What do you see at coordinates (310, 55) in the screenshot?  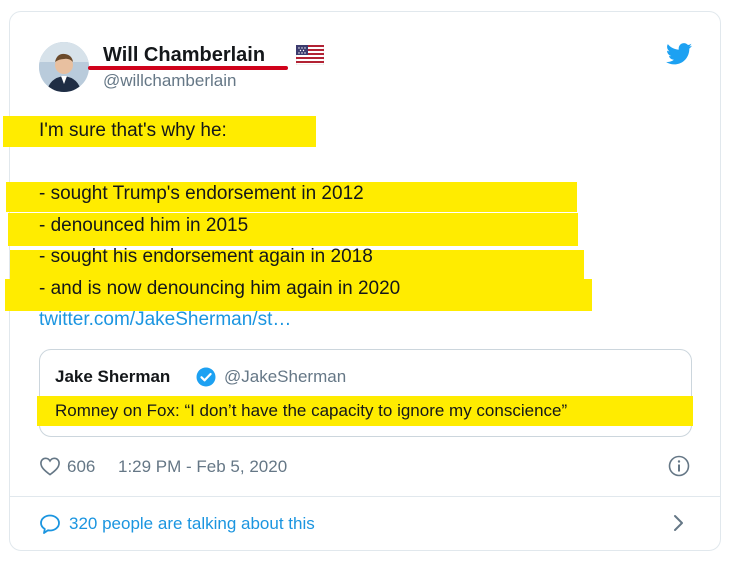 I see `us-flag-icon` at bounding box center [310, 55].